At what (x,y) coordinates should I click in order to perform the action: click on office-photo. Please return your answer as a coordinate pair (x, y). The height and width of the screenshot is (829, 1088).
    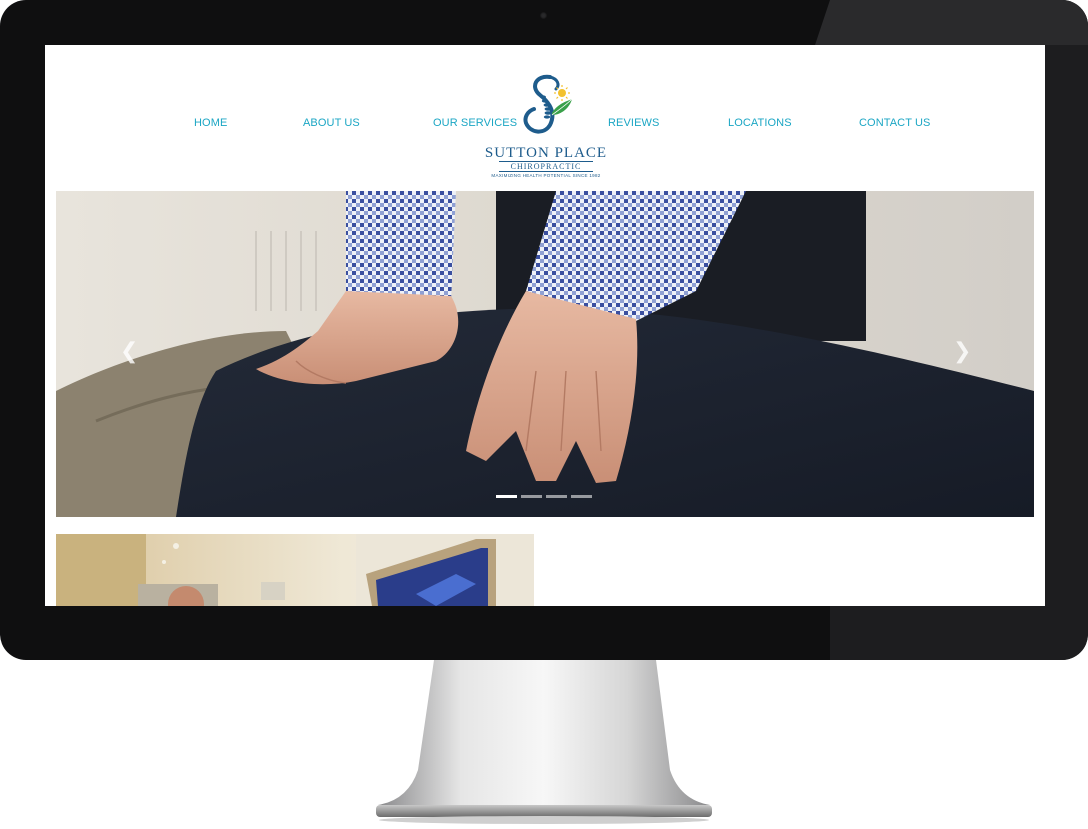
    Looking at the image, I should click on (295, 570).